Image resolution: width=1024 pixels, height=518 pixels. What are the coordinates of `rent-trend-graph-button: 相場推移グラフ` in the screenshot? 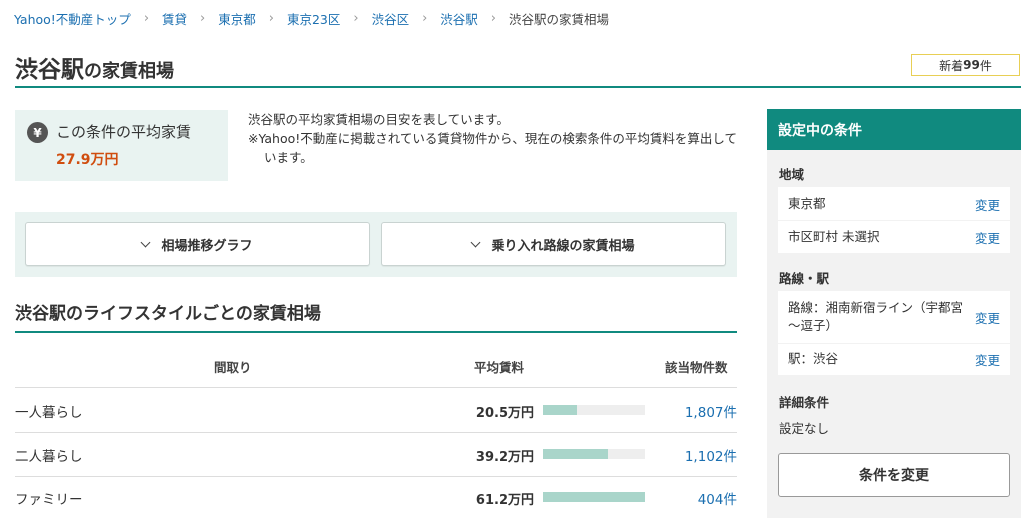 It's located at (197, 244).